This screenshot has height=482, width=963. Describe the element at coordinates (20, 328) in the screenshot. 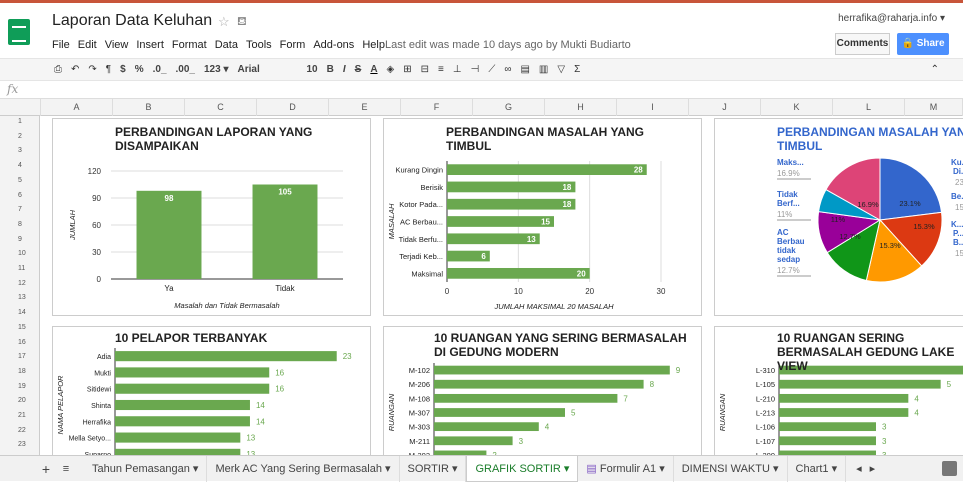

I see `row-header: 15` at that location.